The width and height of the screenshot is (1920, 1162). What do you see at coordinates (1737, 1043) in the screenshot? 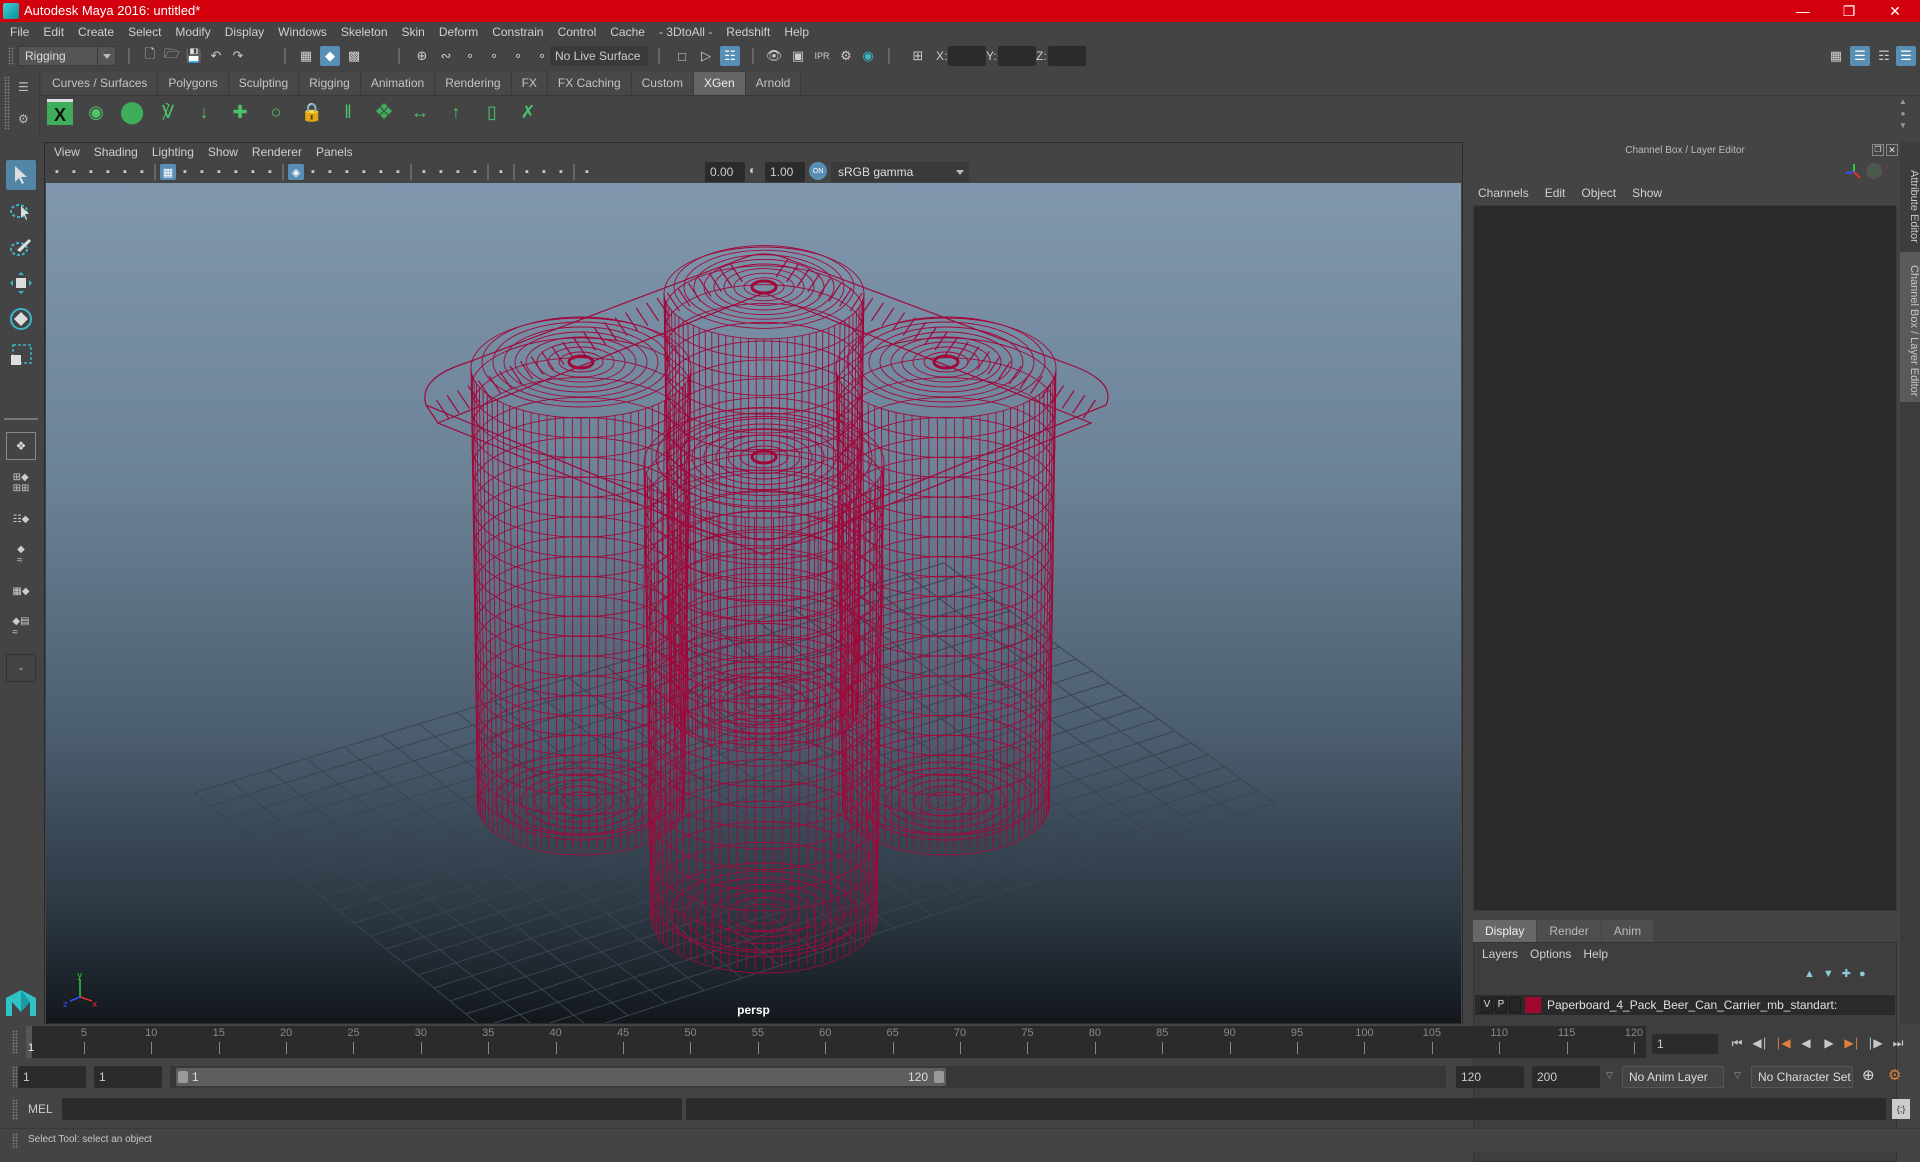
I see `go-to-start-icon: ⏮` at bounding box center [1737, 1043].